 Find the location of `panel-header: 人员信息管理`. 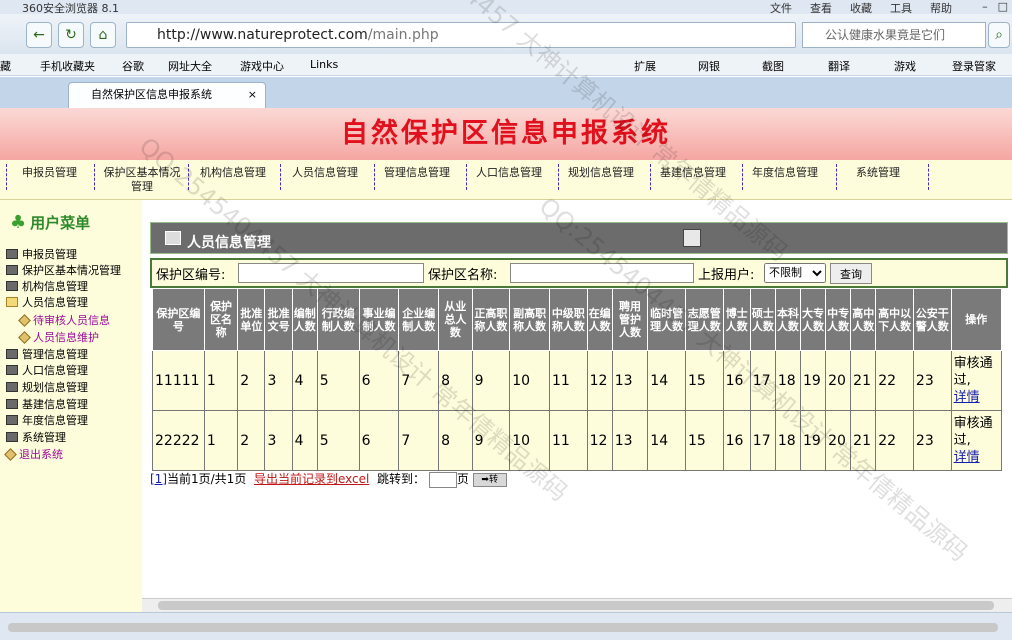

panel-header: 人员信息管理 is located at coordinates (579, 238).